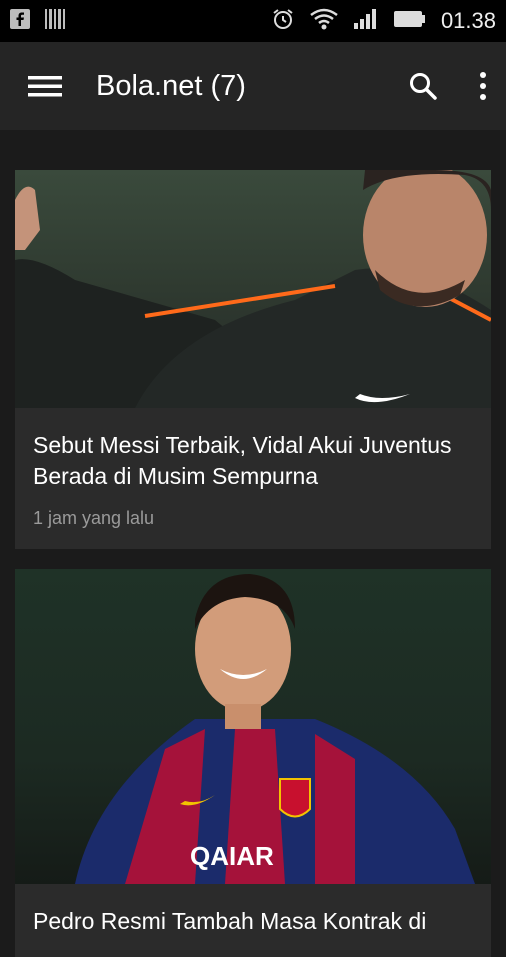 This screenshot has height=957, width=506. Describe the element at coordinates (45, 86) in the screenshot. I see `menu-icon` at that location.